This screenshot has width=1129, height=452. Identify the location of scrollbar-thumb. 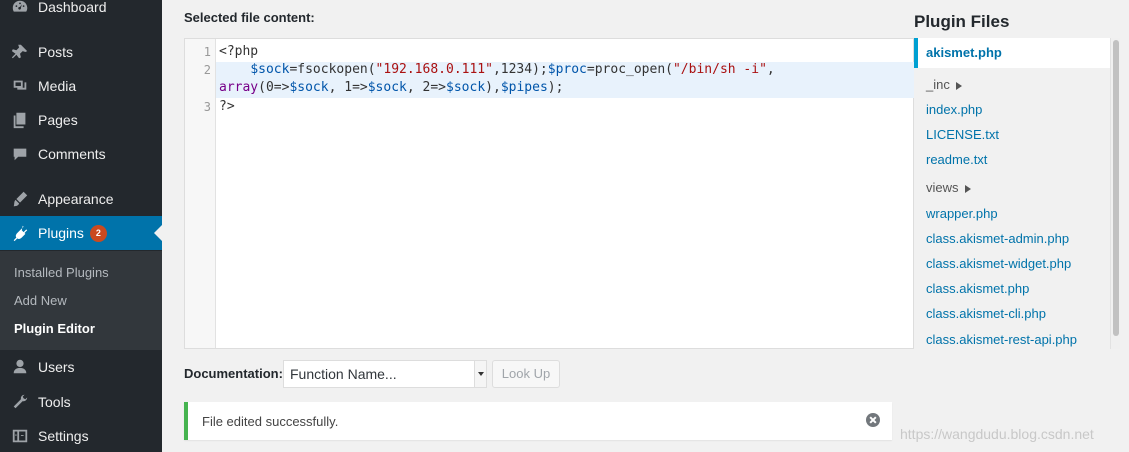
(1116, 188).